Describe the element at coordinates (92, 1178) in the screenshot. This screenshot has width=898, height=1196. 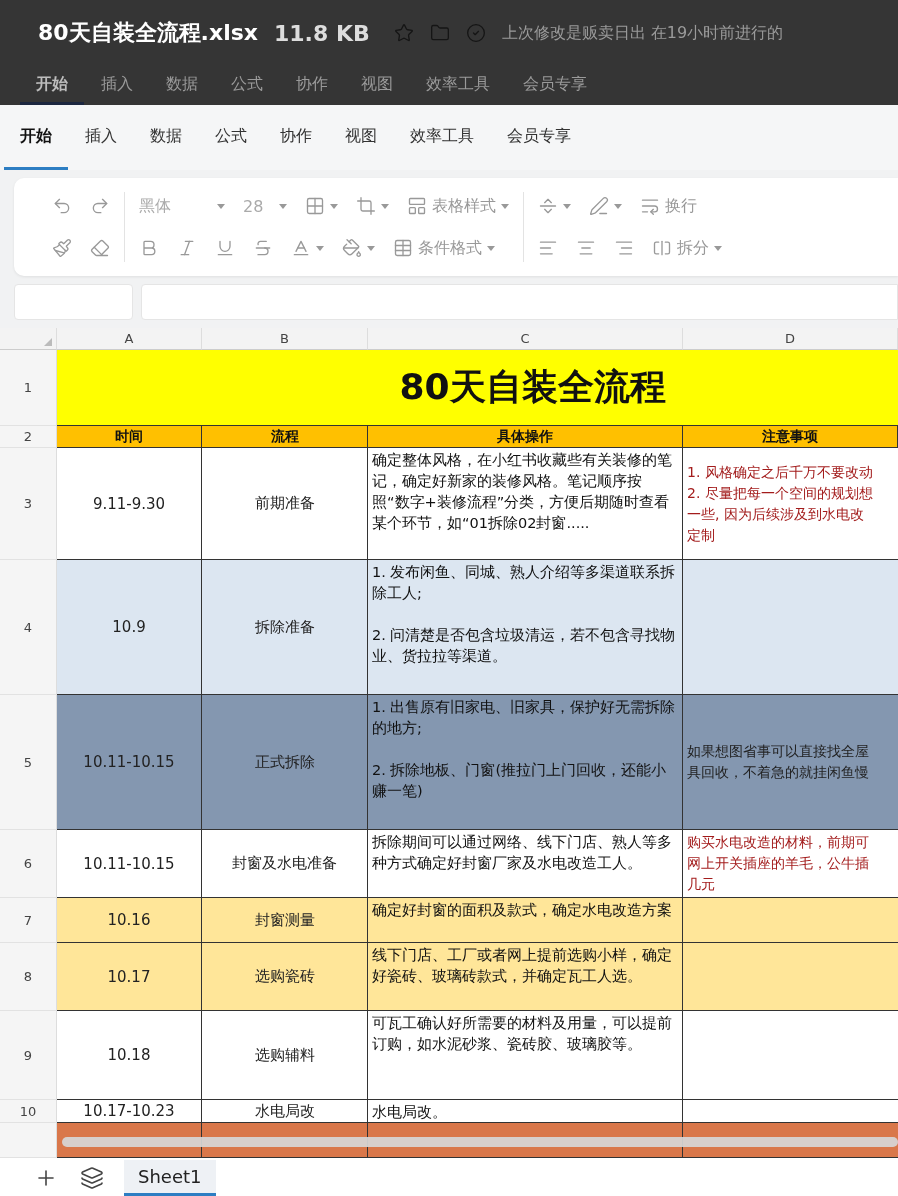
I see `layers-icon` at that location.